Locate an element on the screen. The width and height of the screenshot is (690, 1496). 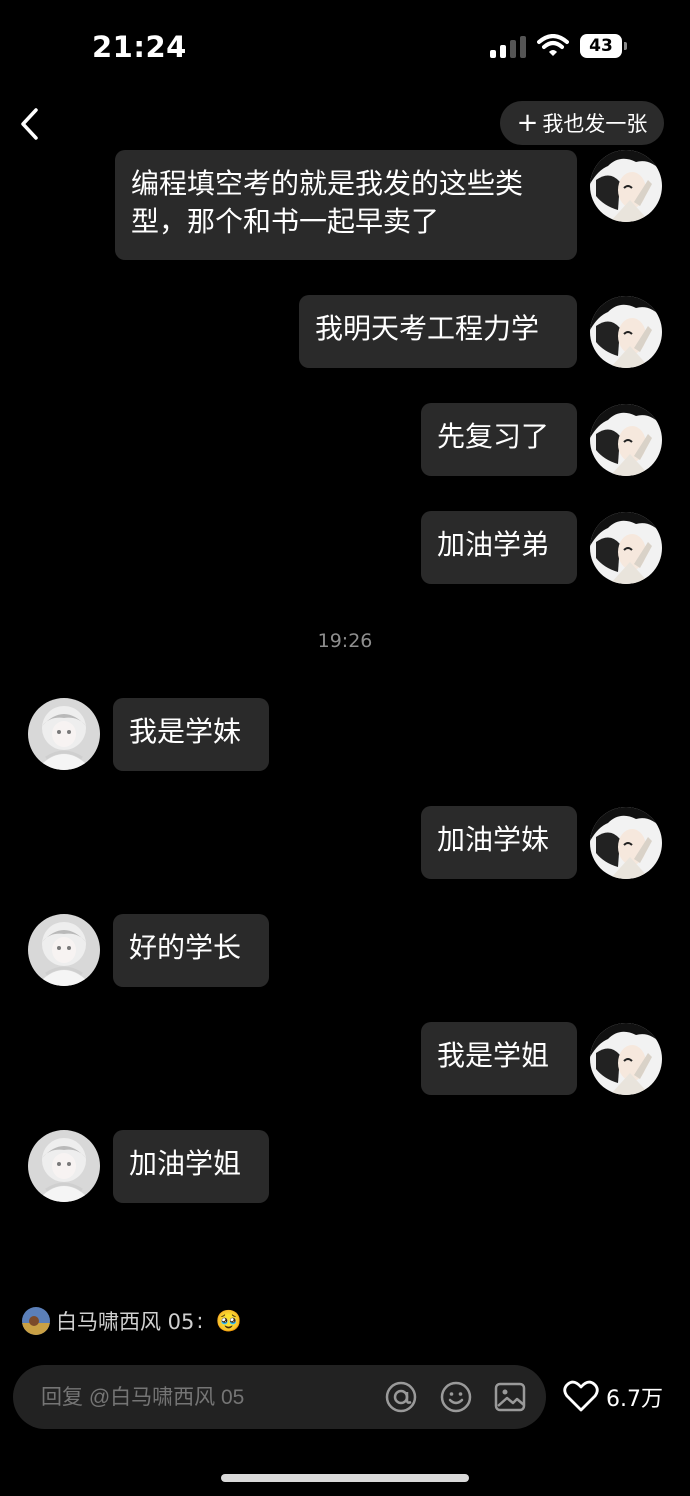
battery-icon: 43 is located at coordinates (604, 46).